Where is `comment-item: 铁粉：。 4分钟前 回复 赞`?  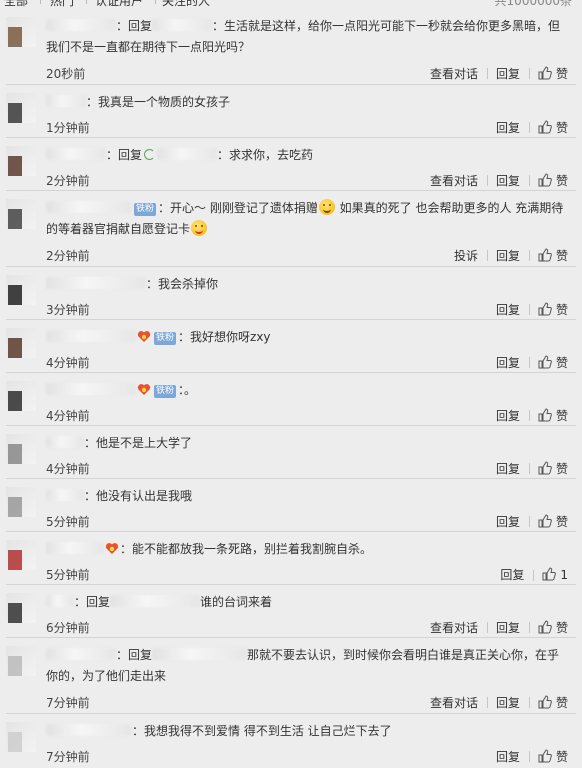 comment-item: 铁粉：。 4分钟前 回复 赞 is located at coordinates (291, 399).